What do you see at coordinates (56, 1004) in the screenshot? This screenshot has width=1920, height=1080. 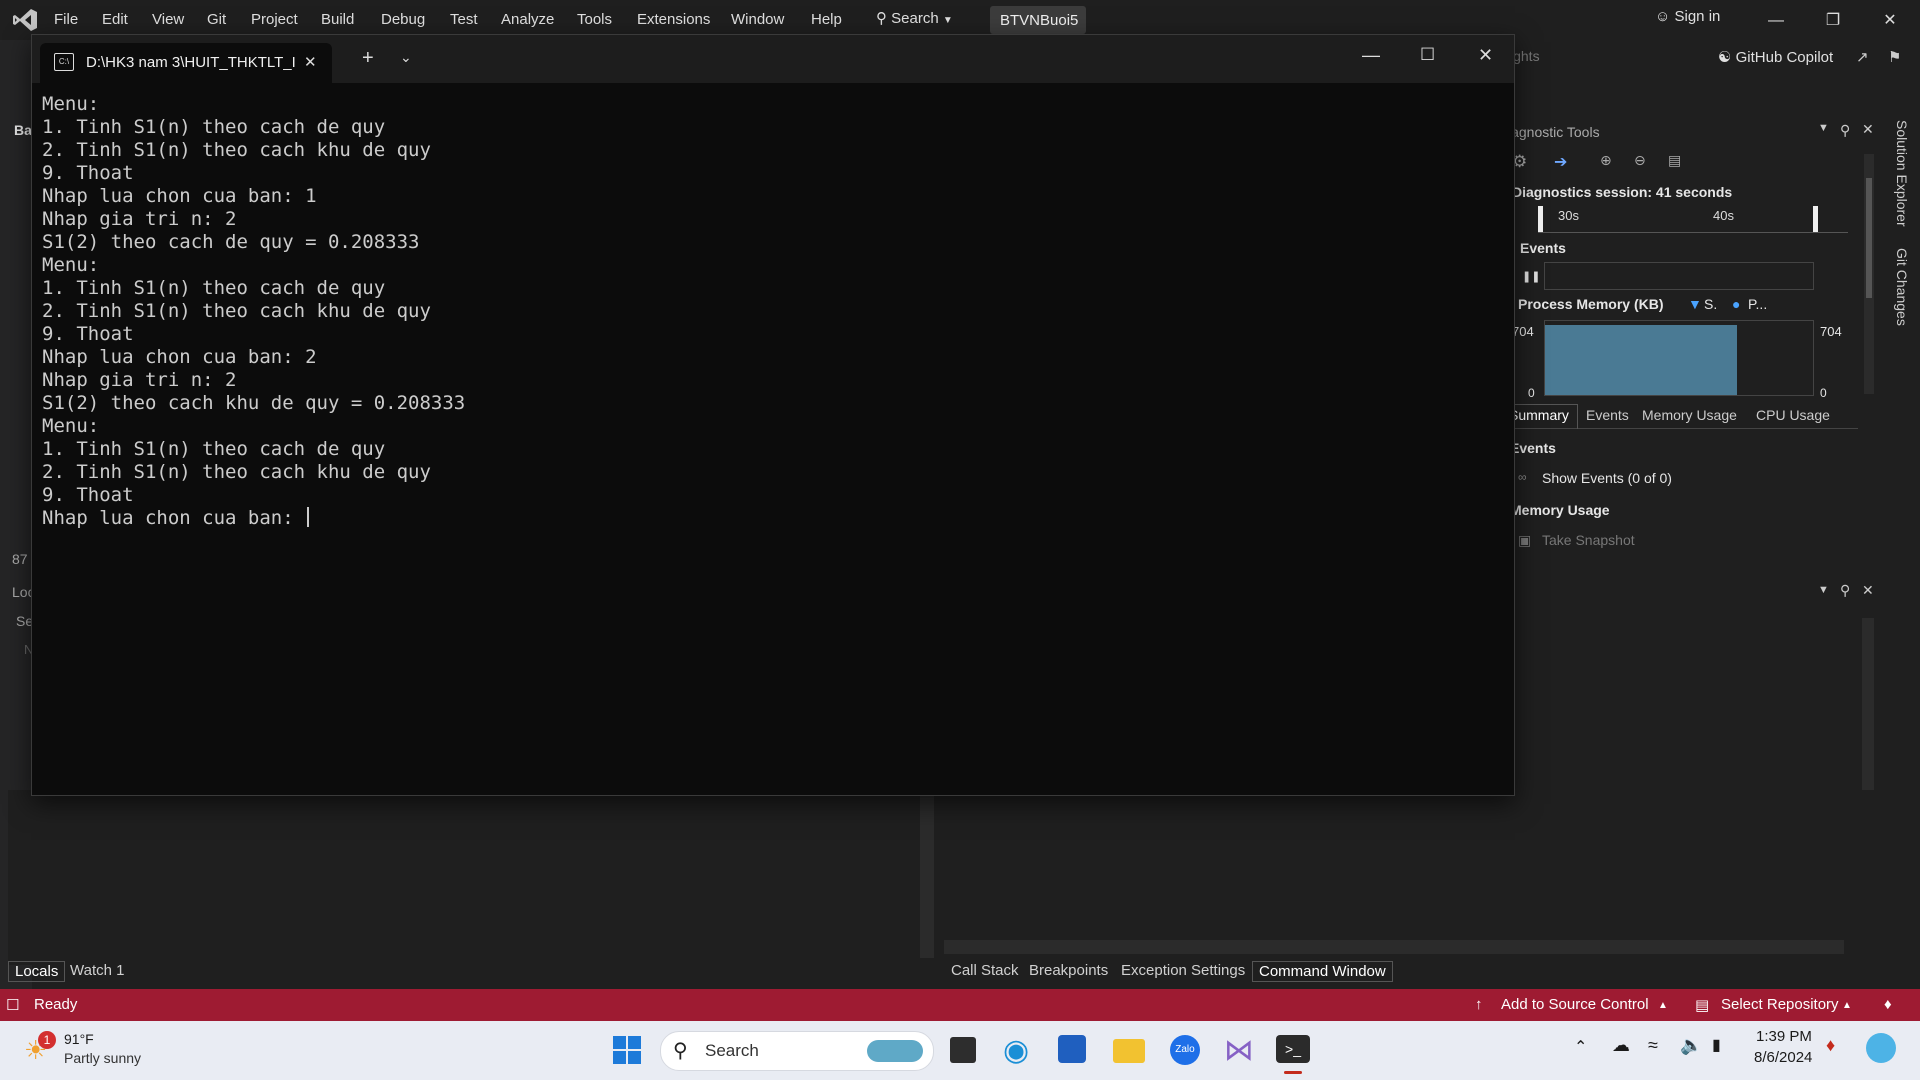 I see `status-ready: Ready` at bounding box center [56, 1004].